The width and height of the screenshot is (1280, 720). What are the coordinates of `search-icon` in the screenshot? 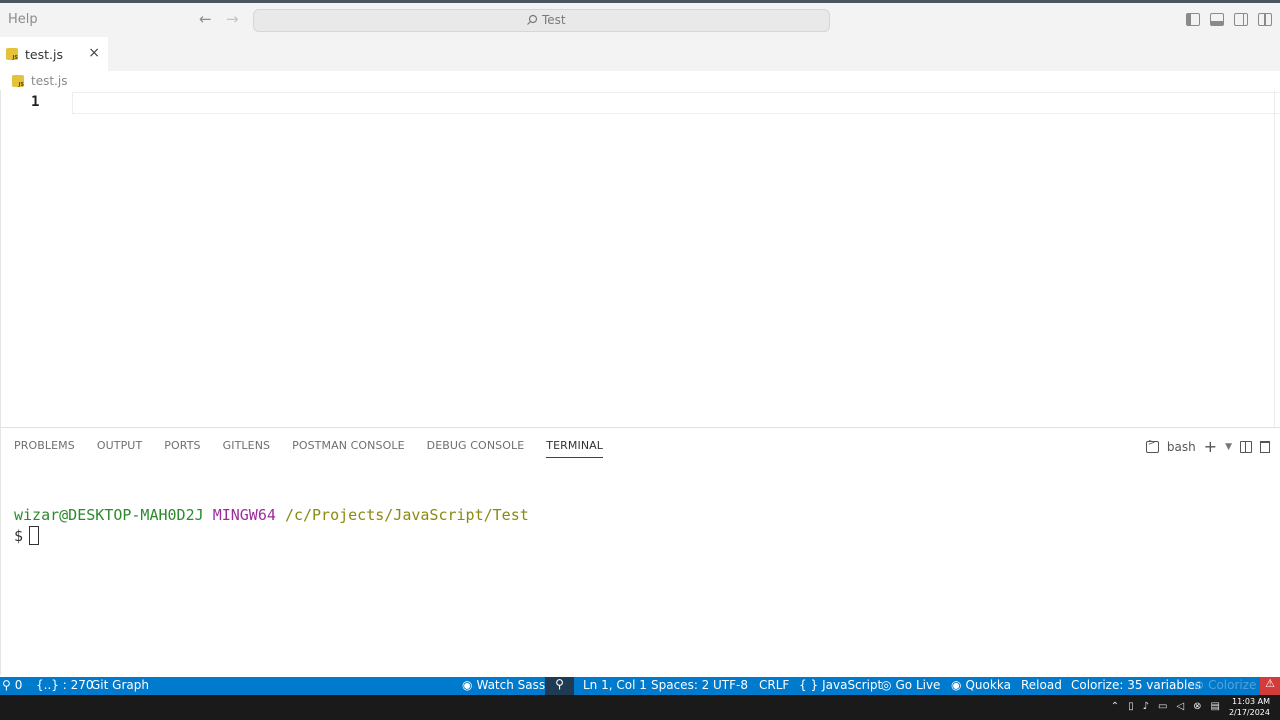 It's located at (532, 19).